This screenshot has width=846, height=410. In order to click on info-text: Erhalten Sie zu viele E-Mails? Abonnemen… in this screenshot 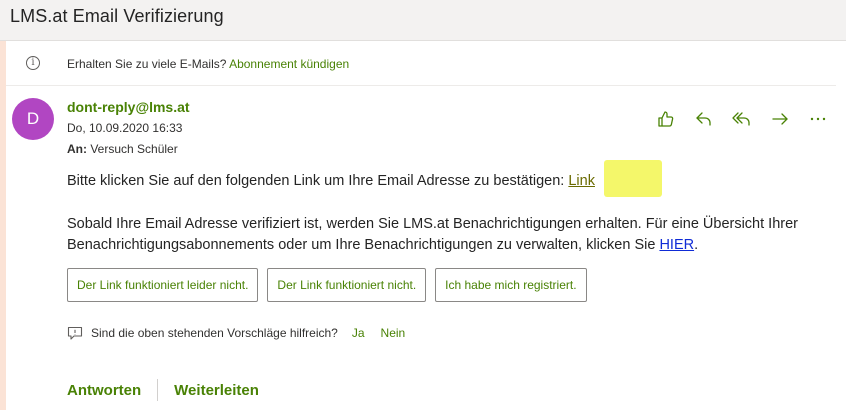, I will do `click(208, 64)`.